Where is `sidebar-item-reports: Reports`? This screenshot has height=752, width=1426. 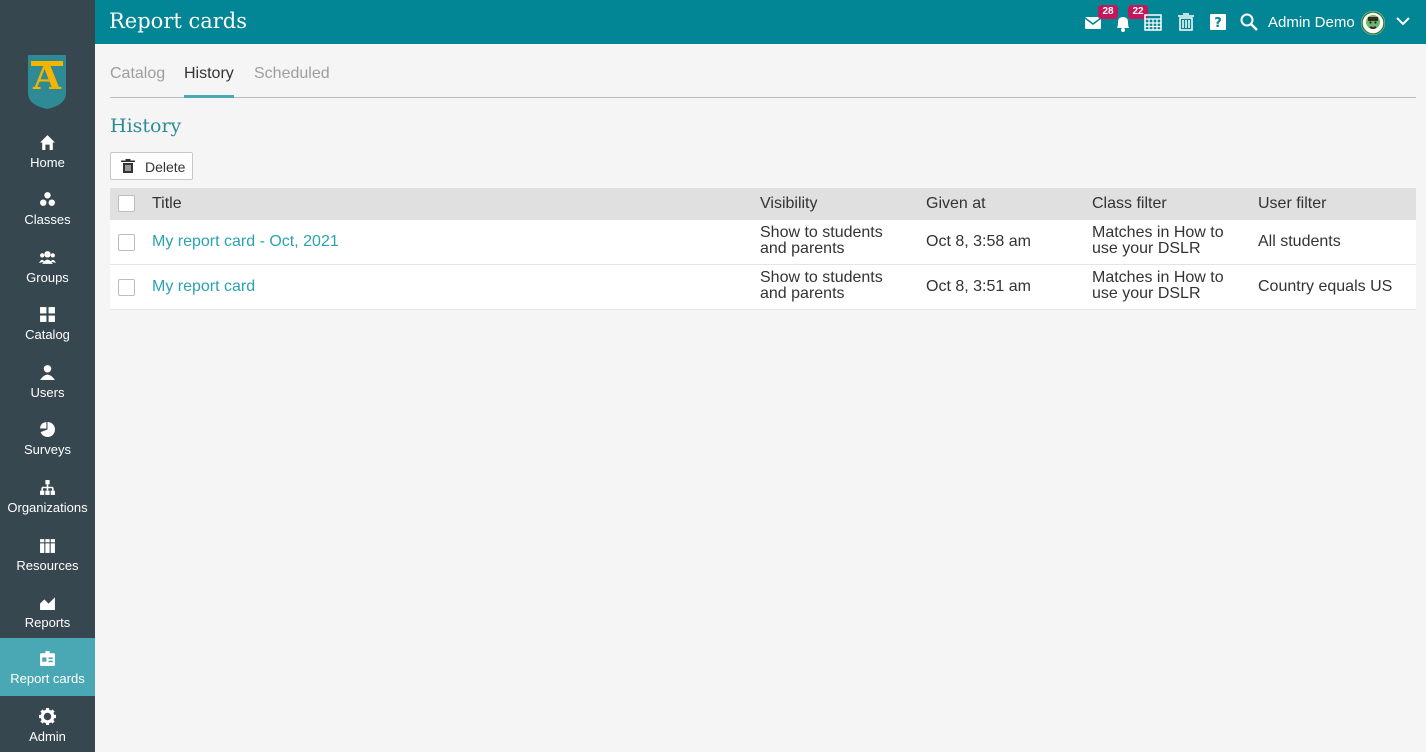 sidebar-item-reports: Reports is located at coordinates (47, 611).